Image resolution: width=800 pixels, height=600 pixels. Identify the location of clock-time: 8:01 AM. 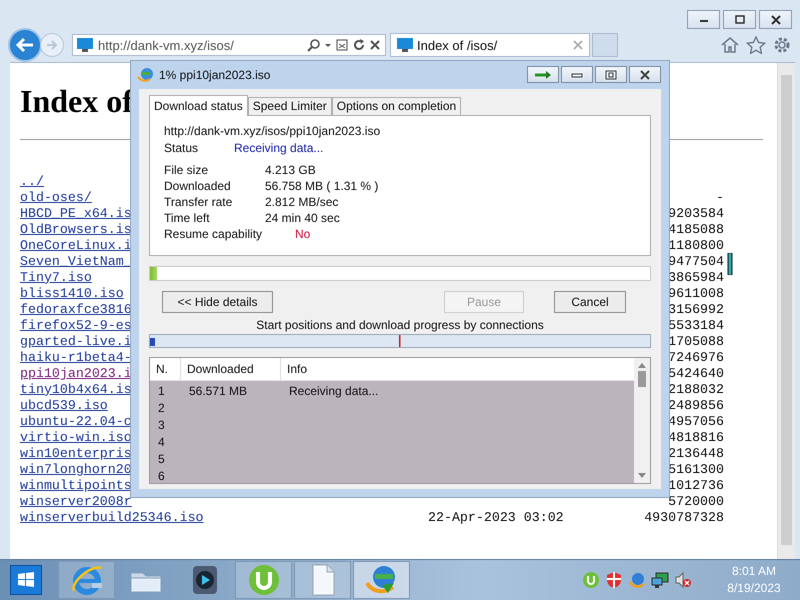
(754, 571).